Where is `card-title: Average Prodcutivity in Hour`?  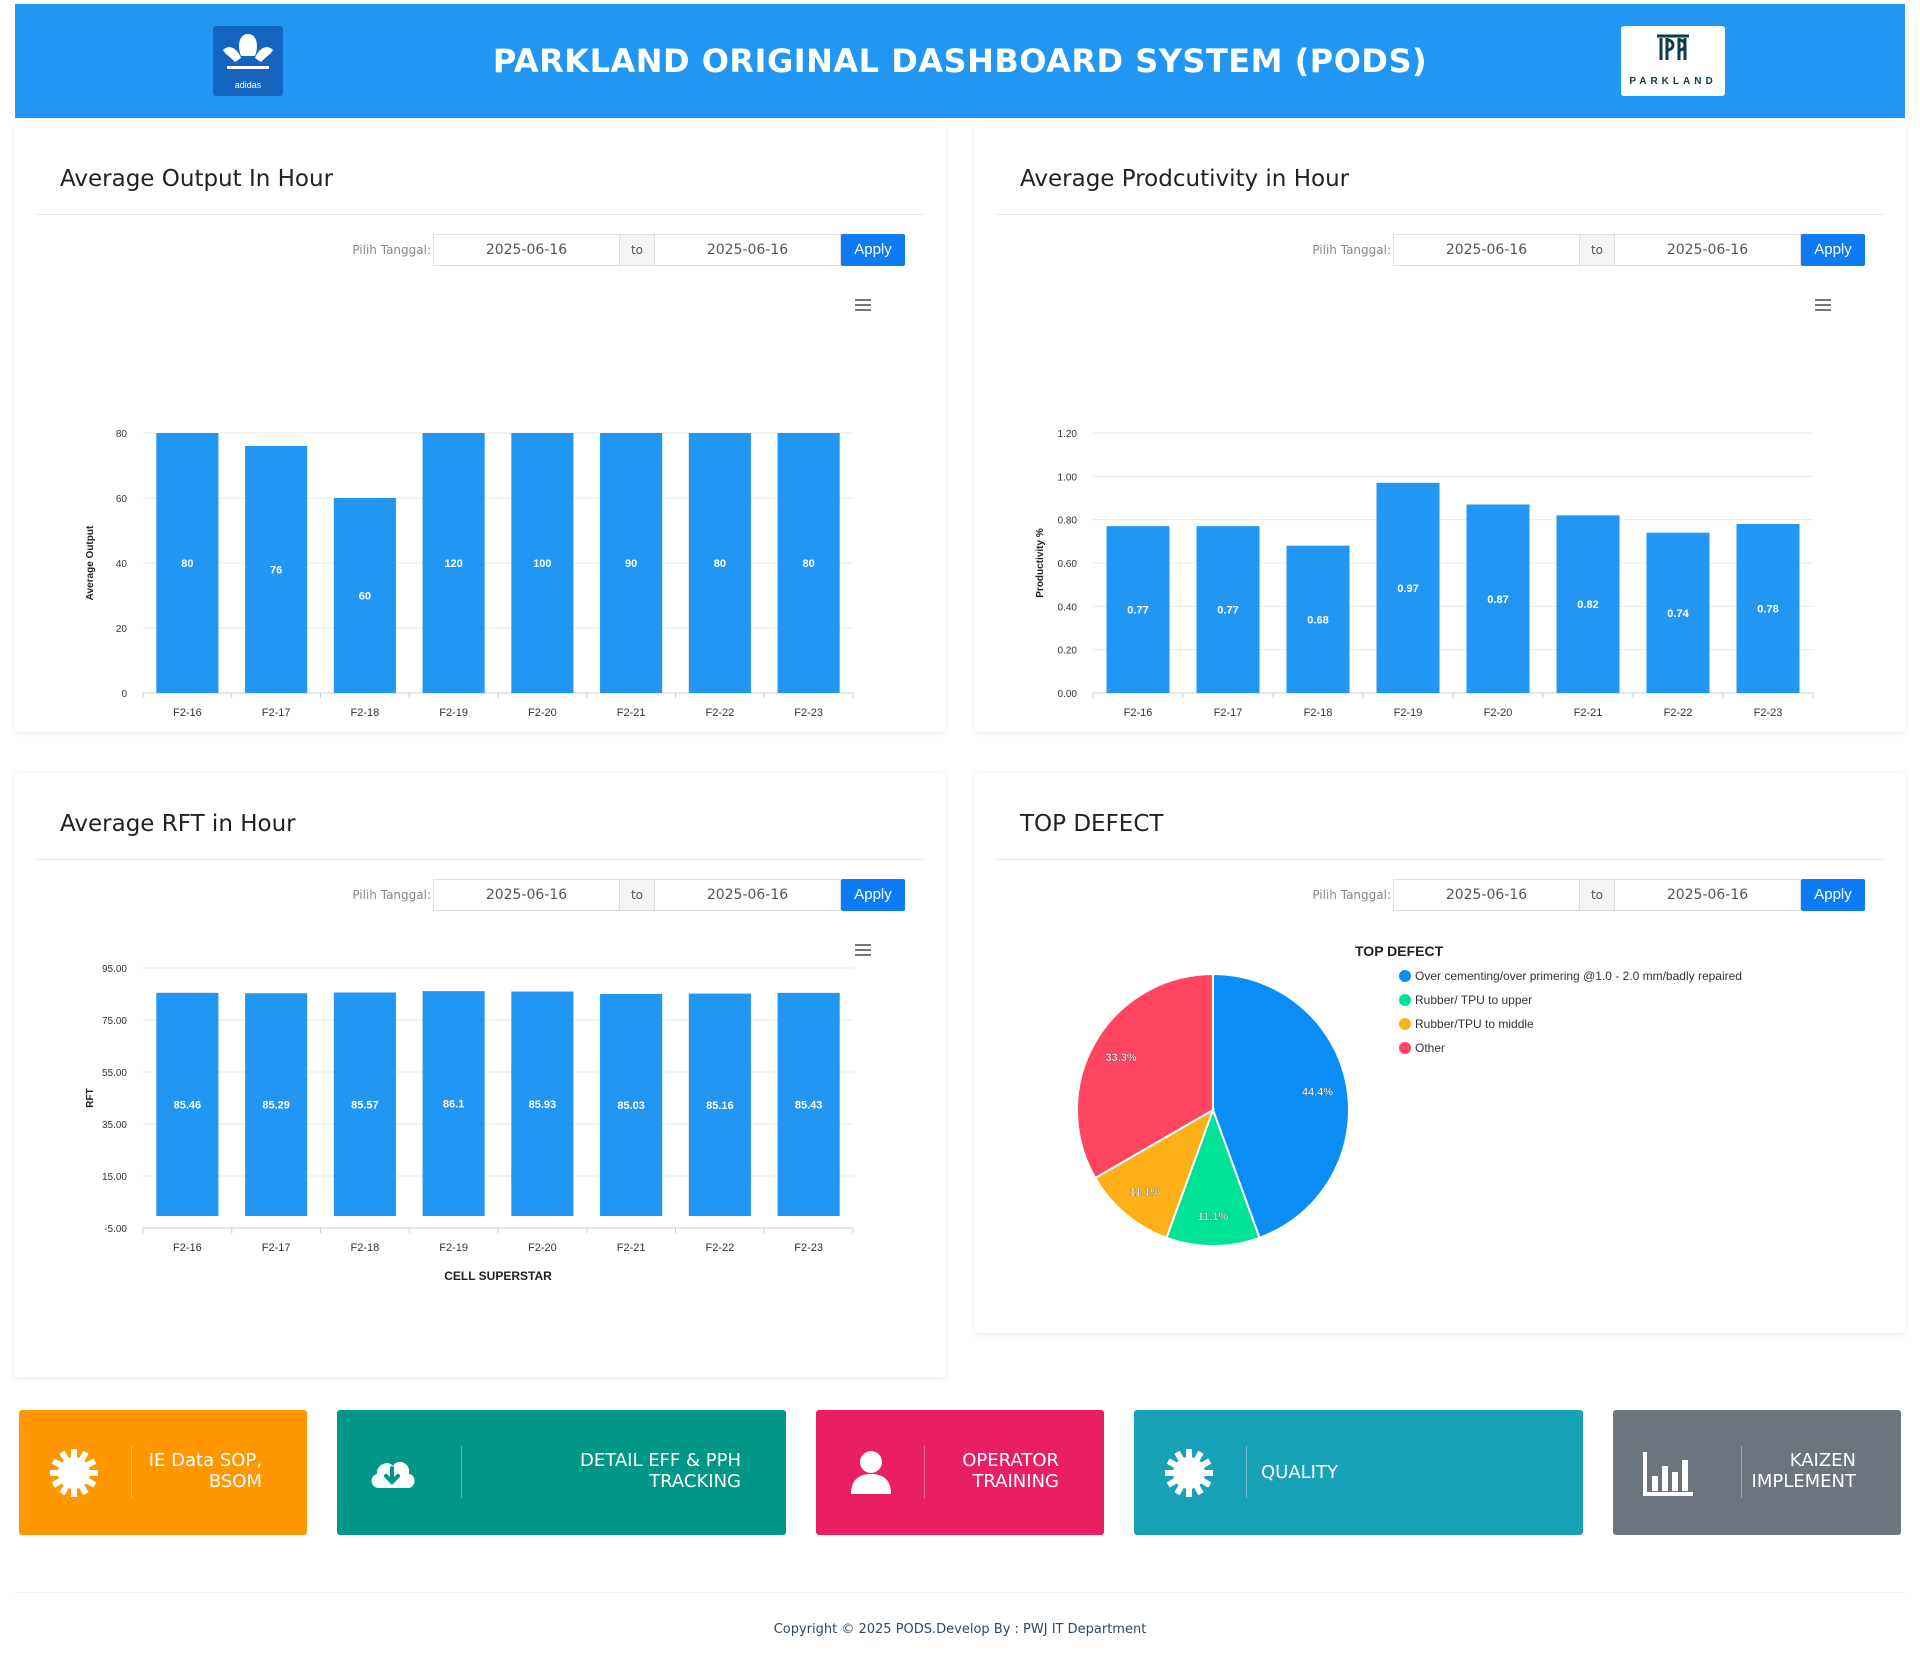
card-title: Average Prodcutivity in Hour is located at coordinates (1185, 179).